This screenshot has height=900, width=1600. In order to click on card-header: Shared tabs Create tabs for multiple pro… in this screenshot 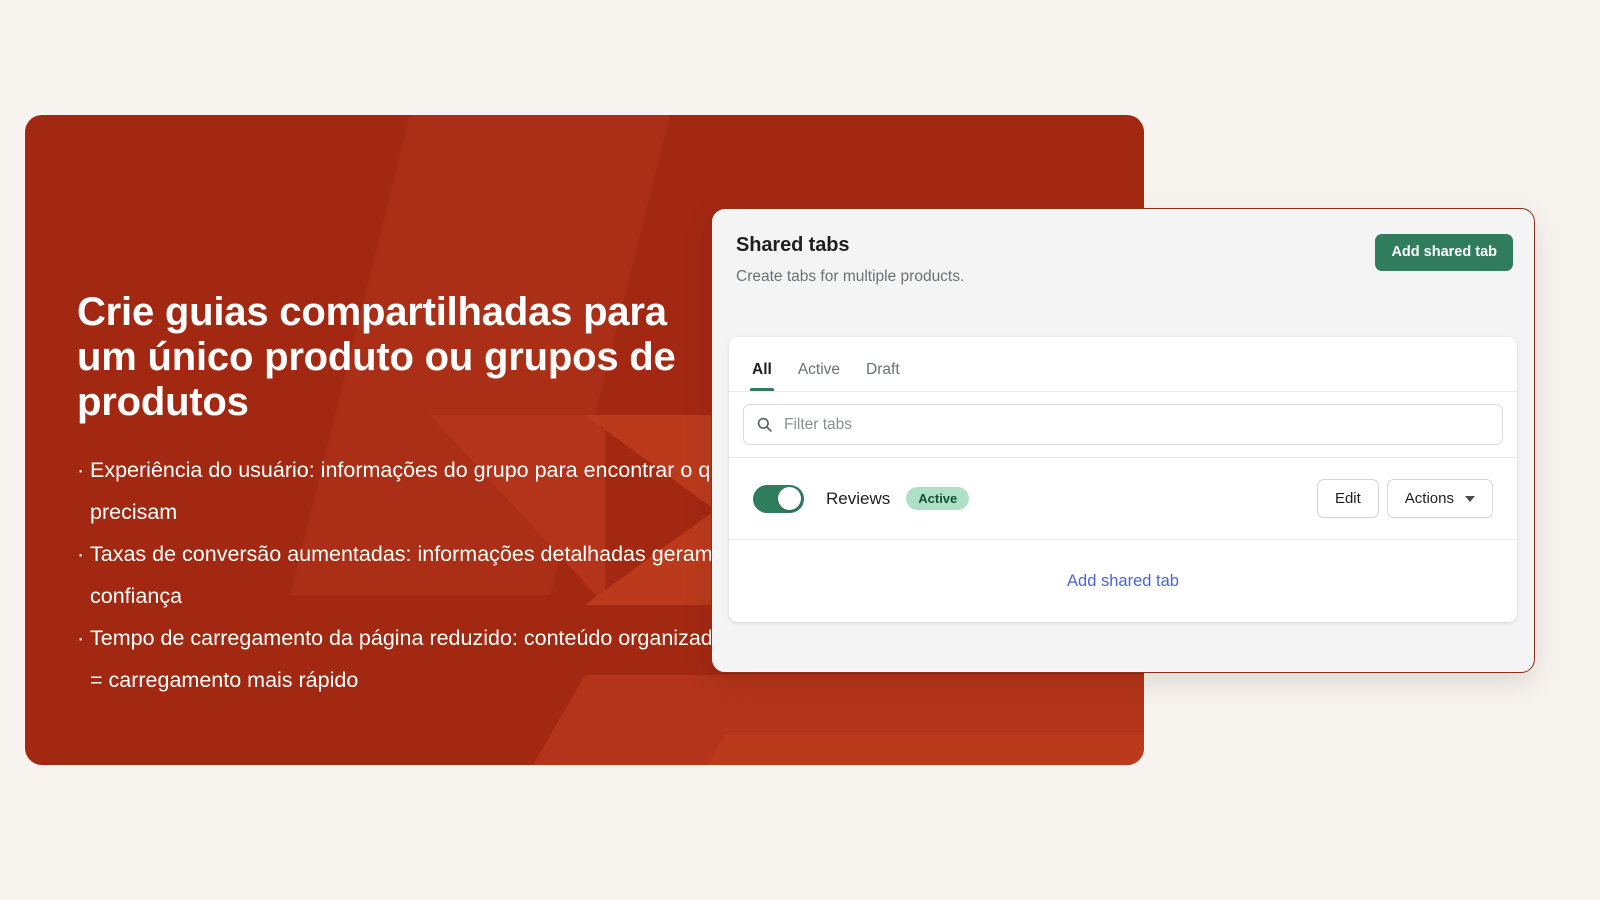, I will do `click(1123, 261)`.